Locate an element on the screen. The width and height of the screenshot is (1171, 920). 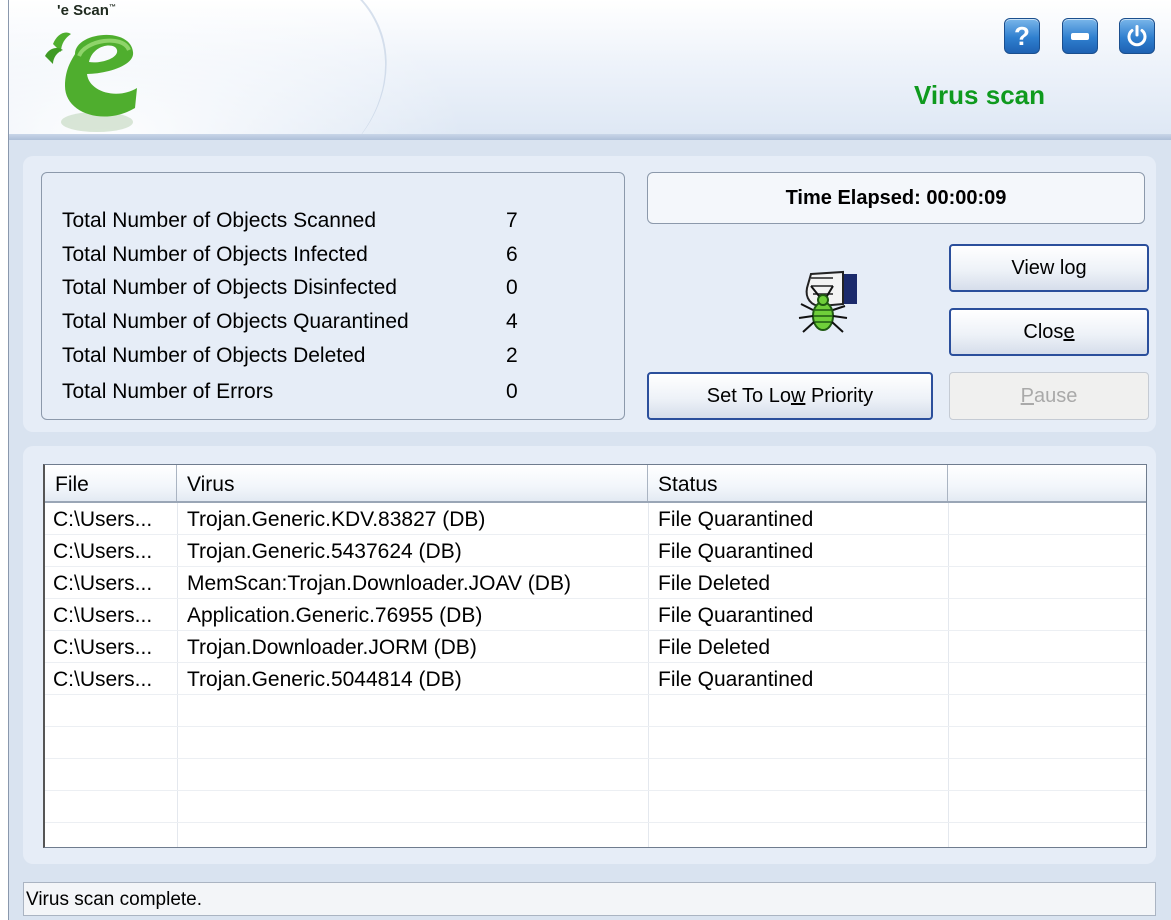
minimize-button is located at coordinates (1080, 36).